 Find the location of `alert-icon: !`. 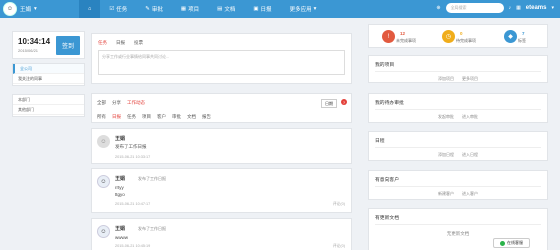

alert-icon: ! is located at coordinates (388, 36).